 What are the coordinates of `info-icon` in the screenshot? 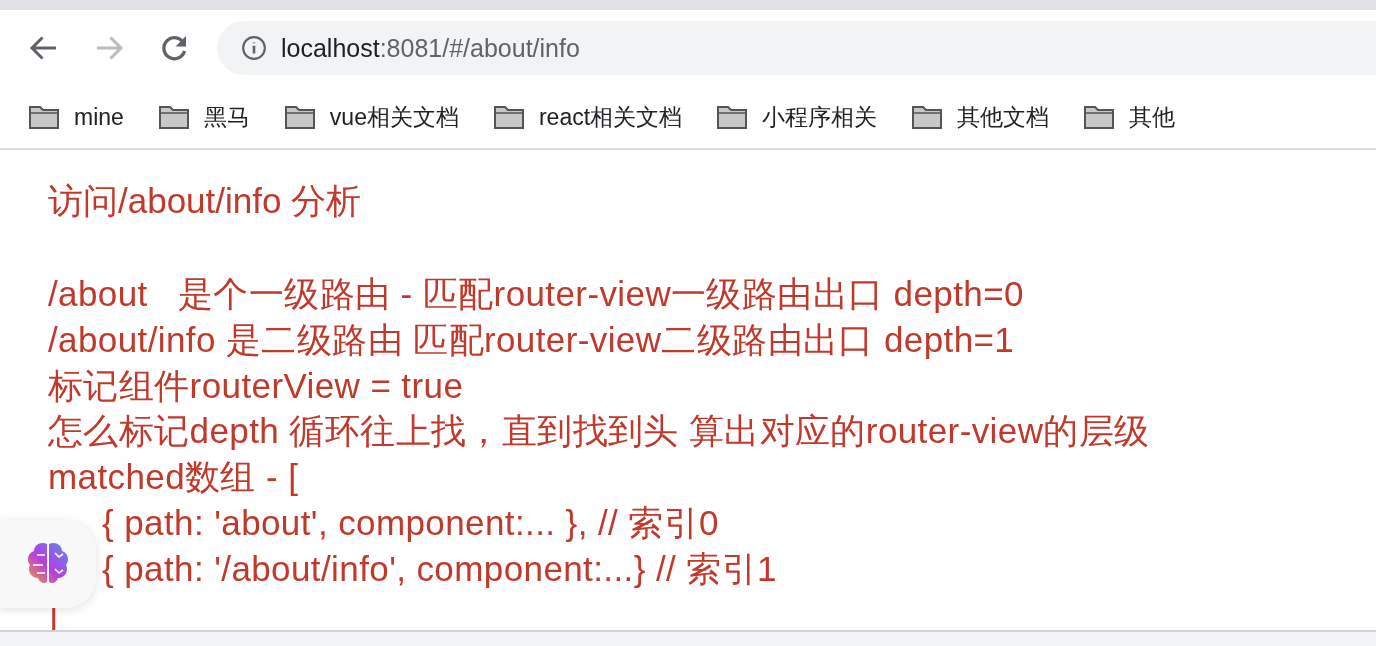 It's located at (254, 48).